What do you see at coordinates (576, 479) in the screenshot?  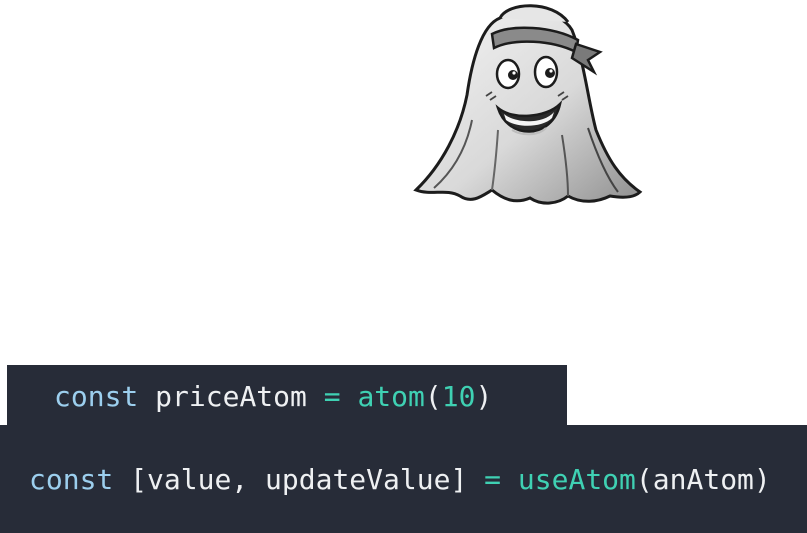 I see `code-function-name: useAtom` at bounding box center [576, 479].